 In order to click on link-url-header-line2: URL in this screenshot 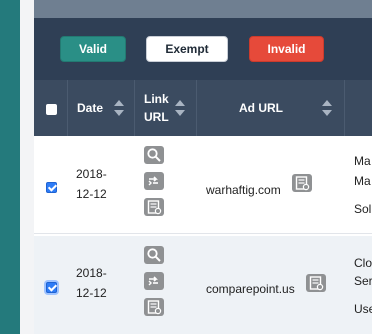, I will do `click(156, 117)`.